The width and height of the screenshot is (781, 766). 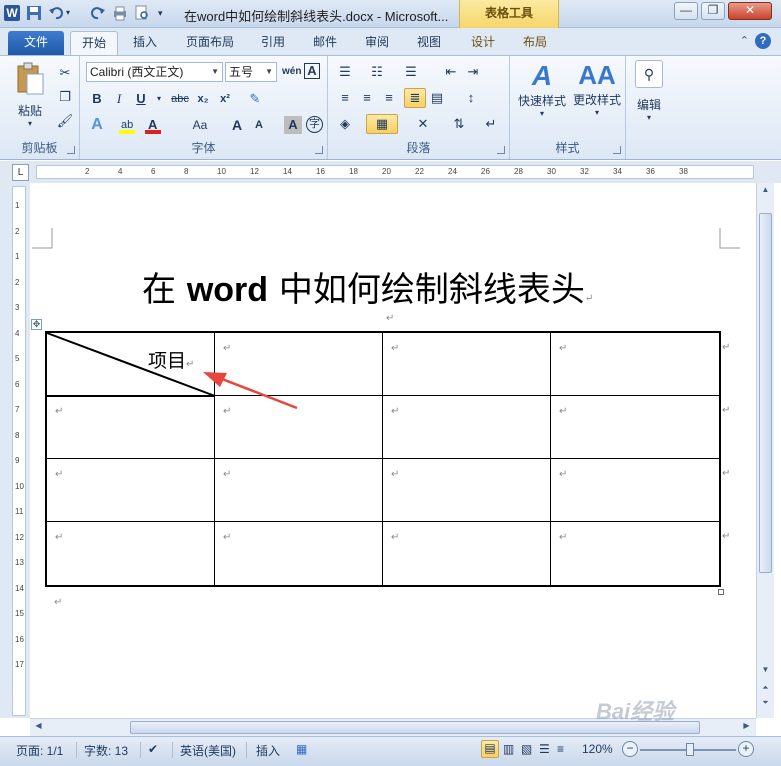 What do you see at coordinates (535, 43) in the screenshot?
I see `tab-layout: 布局` at bounding box center [535, 43].